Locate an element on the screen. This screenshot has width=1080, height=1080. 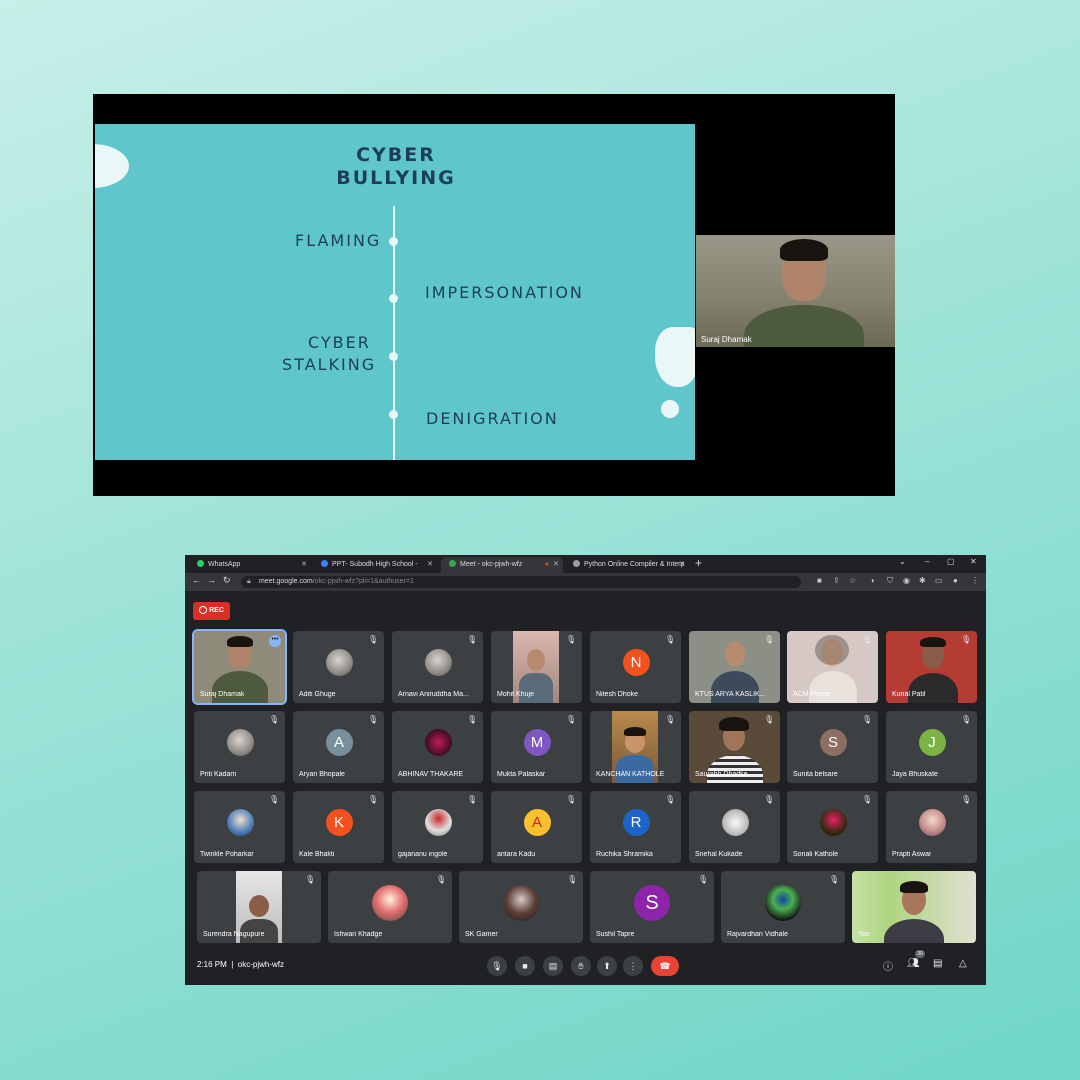
participant-tile: 🎙︎ Mohit Khuje is located at coordinates (536, 667).